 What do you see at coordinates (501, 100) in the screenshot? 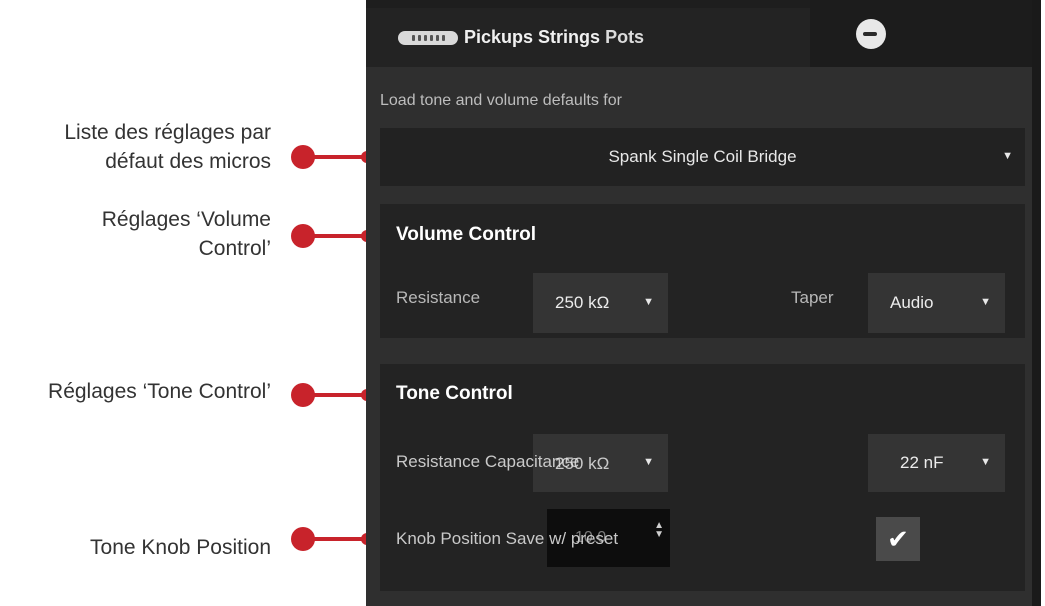
I see `defaults-label: Load tone and volume defaults for` at bounding box center [501, 100].